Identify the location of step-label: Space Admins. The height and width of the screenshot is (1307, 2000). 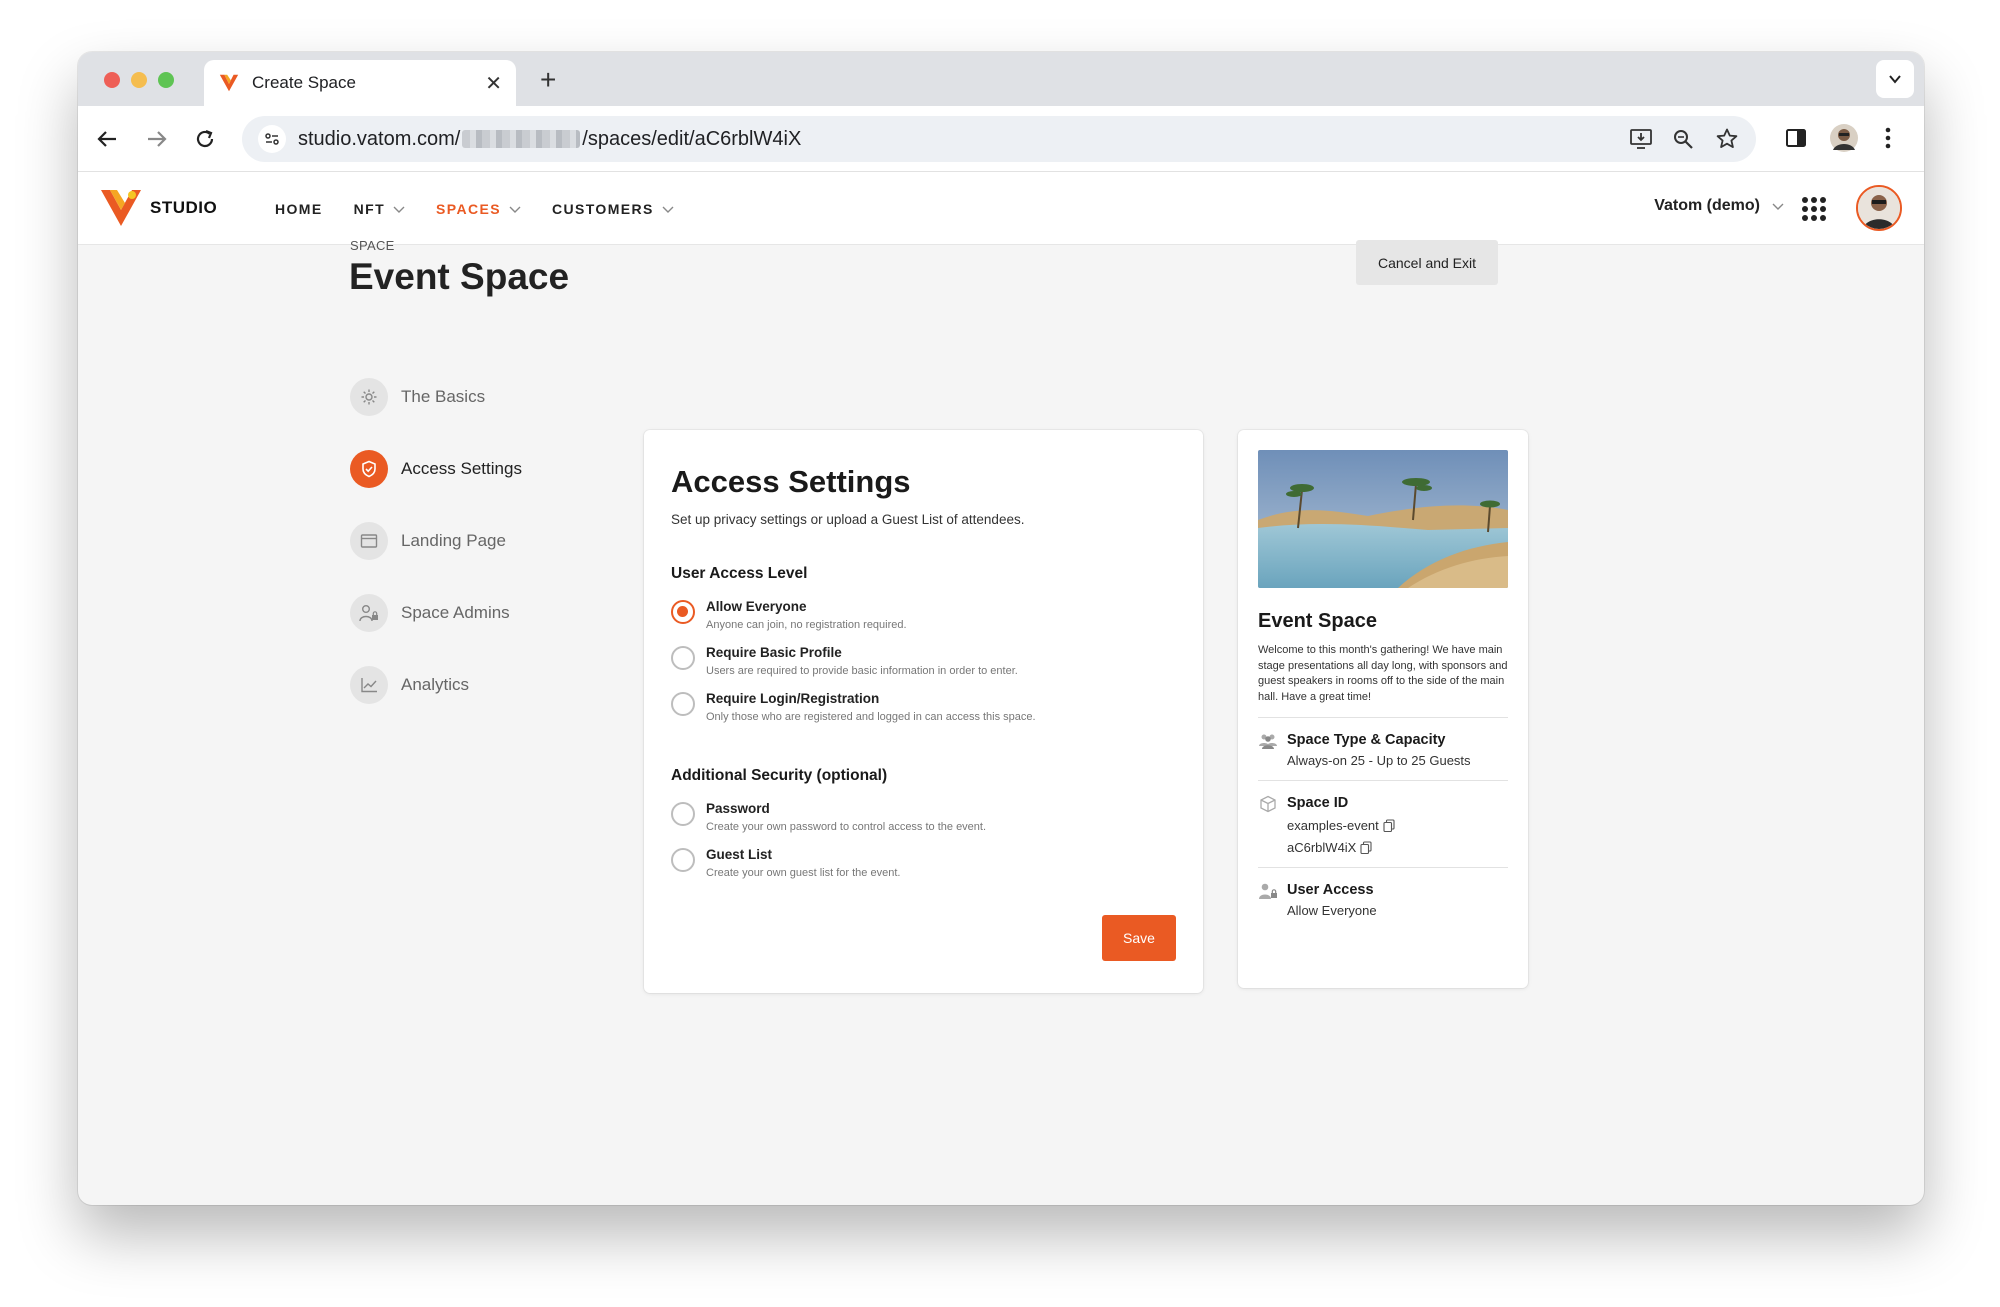
(455, 612).